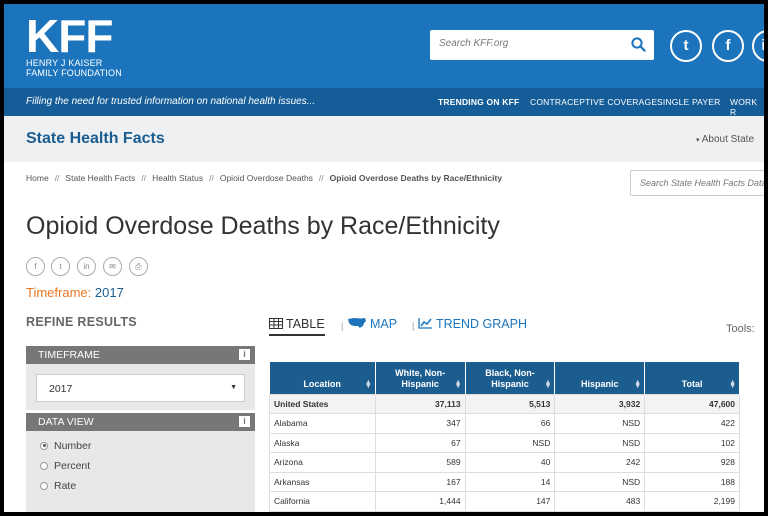  I want to click on page-title: Opioid Overdose Deaths by Race/Ethnicity, so click(263, 226).